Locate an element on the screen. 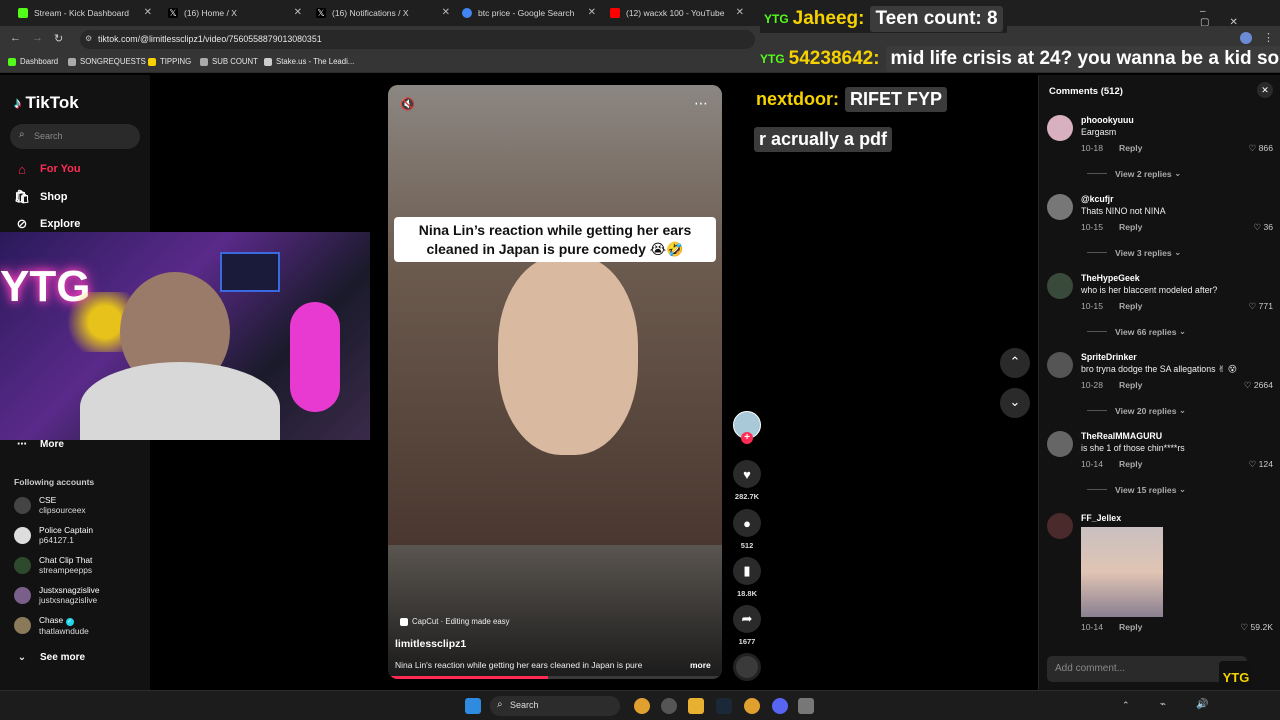  window-controls: –▢✕ is located at coordinates (1240, 17).